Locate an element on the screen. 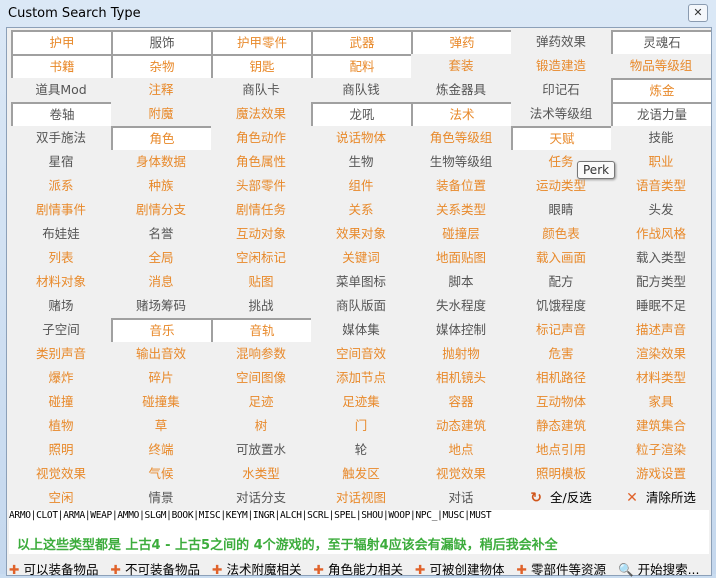 This screenshot has width=716, height=578. type-toggle: 草 is located at coordinates (161, 426).